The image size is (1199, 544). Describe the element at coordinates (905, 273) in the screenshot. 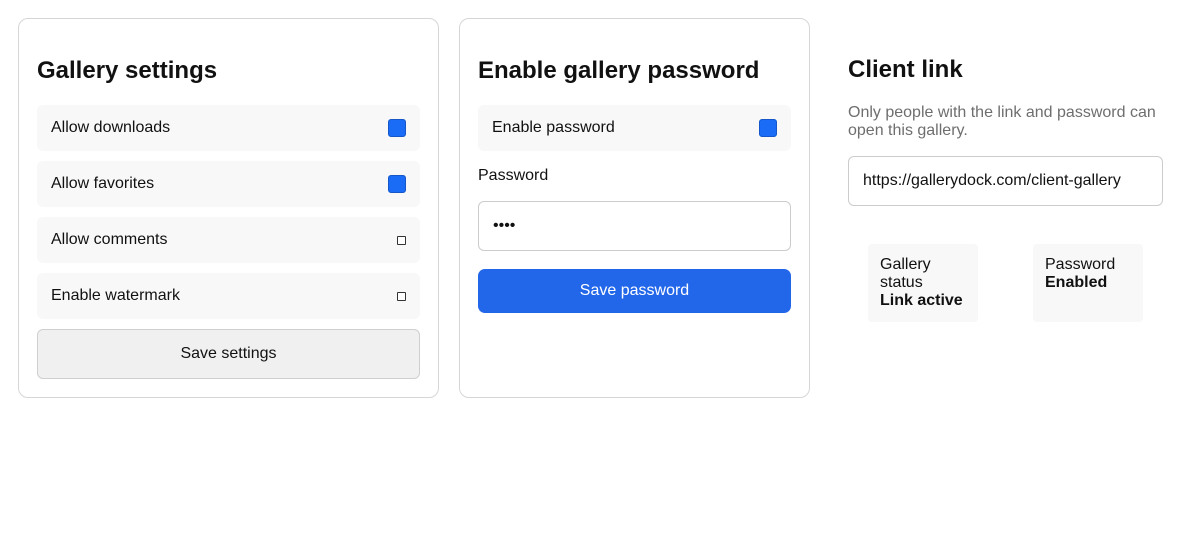

I see `stat-label: Gallery status` at that location.